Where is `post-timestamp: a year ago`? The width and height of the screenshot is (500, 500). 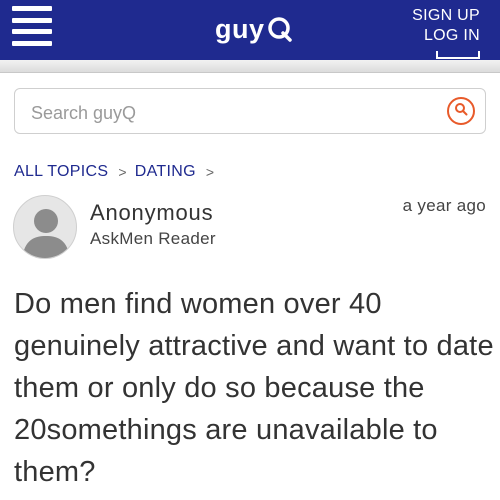 post-timestamp: a year ago is located at coordinates (444, 205).